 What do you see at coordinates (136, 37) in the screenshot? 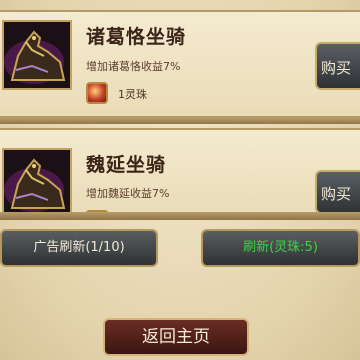
I see `mount-title: 诸葛恪坐骑` at bounding box center [136, 37].